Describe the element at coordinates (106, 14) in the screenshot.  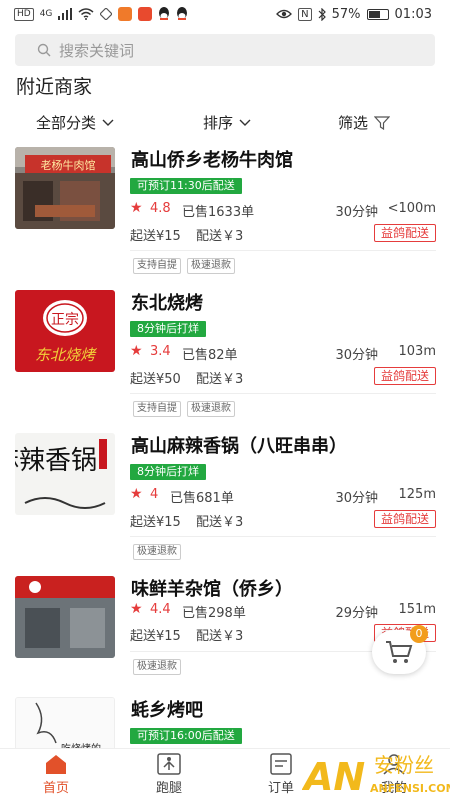
I see `diamond-app-icon` at that location.